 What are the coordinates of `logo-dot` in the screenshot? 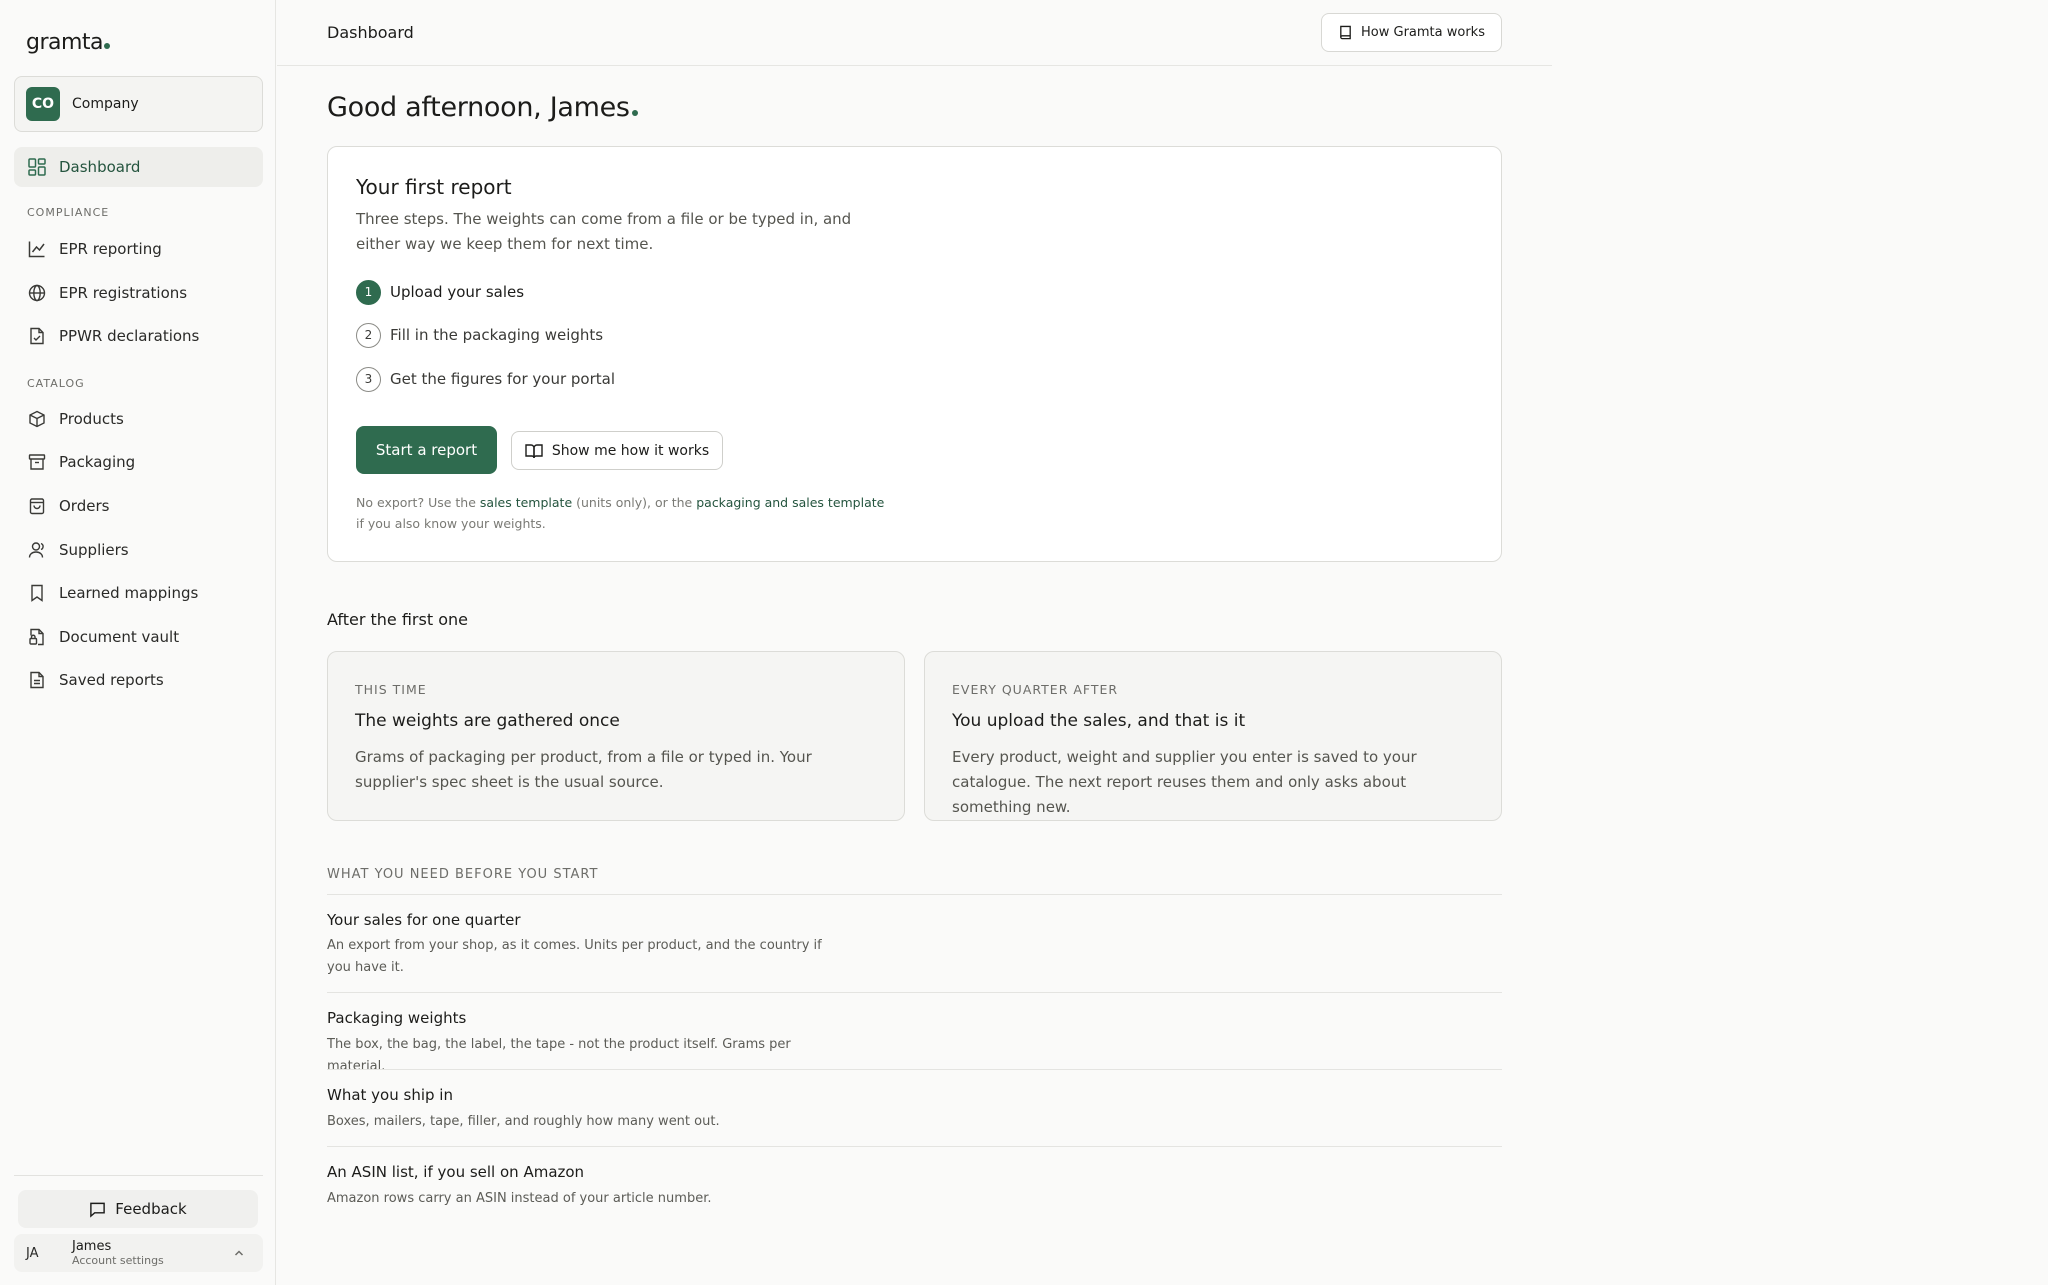 It's located at (107, 46).